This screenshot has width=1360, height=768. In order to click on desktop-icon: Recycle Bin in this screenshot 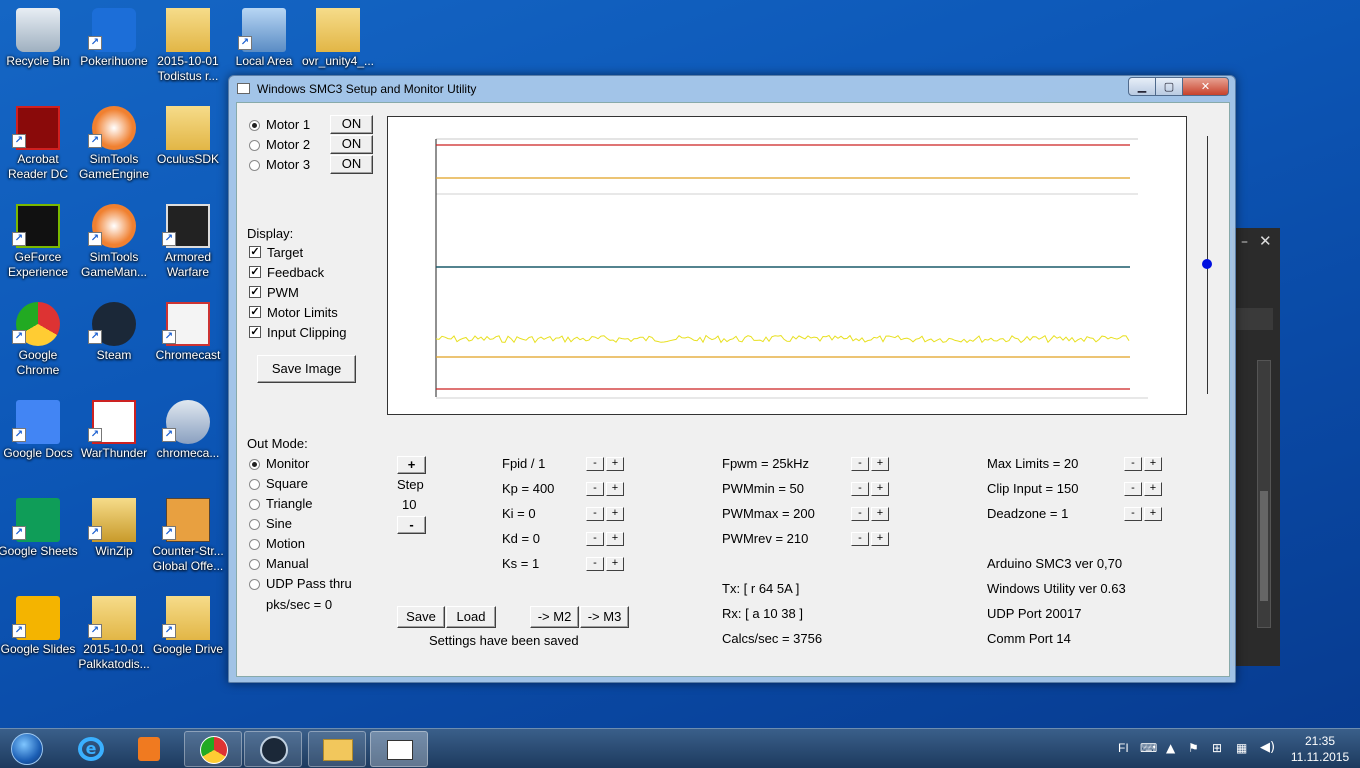, I will do `click(38, 49)`.